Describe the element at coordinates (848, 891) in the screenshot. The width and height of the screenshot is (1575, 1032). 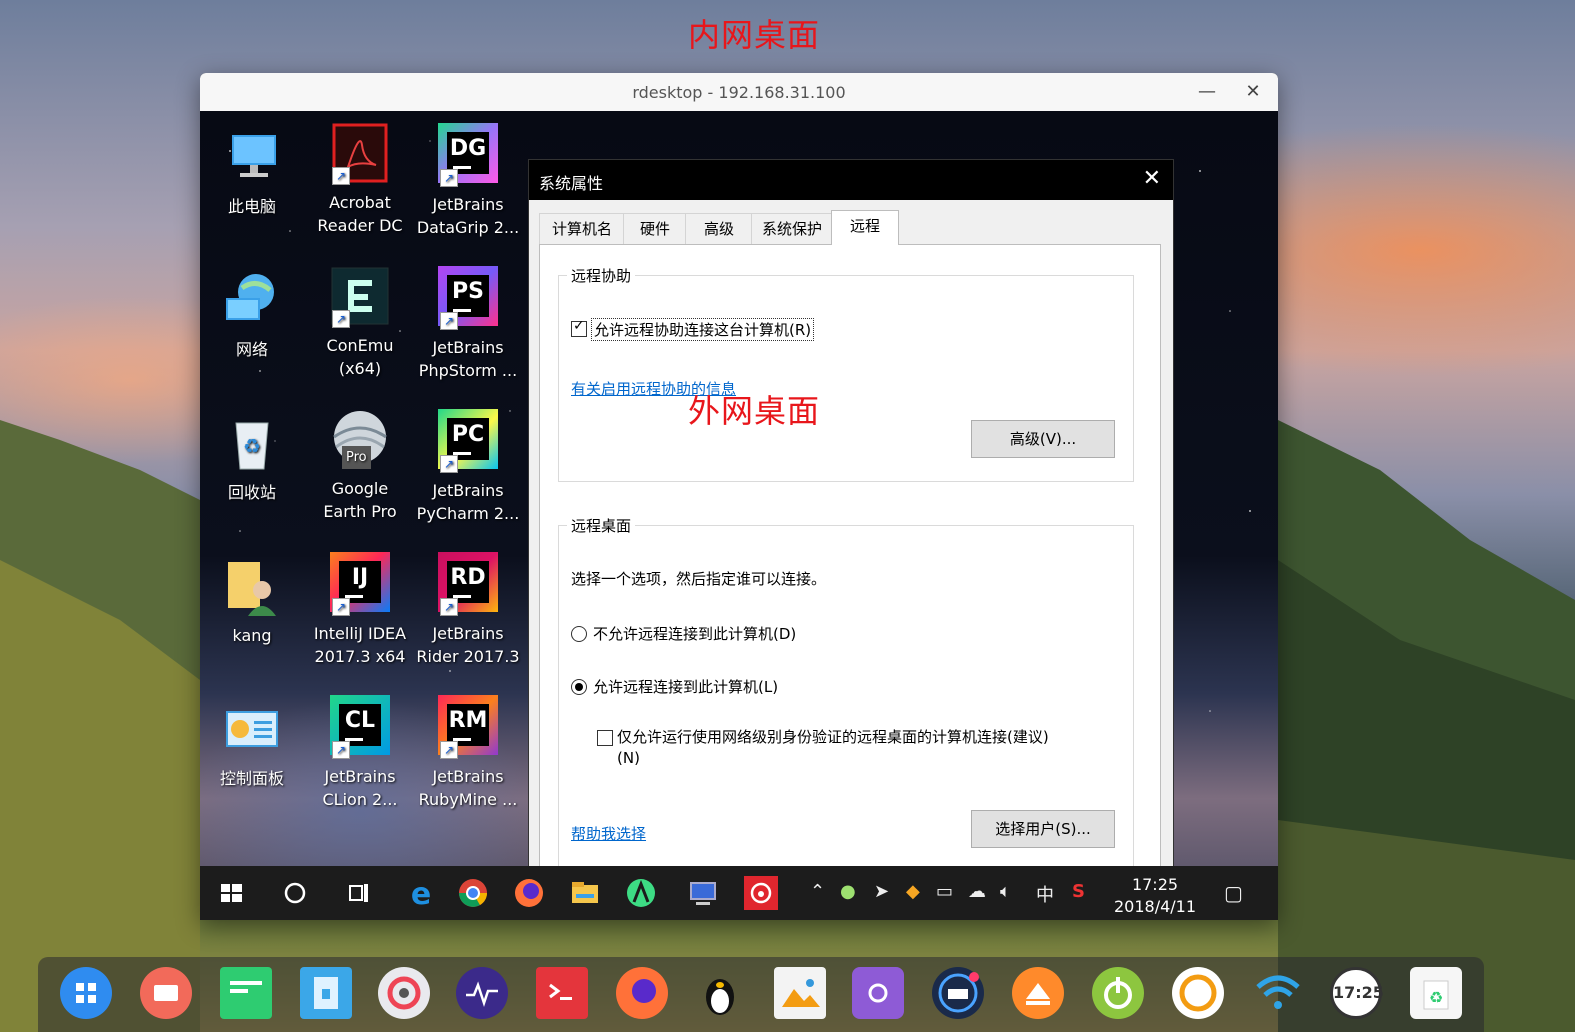
I see `wechat-icon: ●` at that location.